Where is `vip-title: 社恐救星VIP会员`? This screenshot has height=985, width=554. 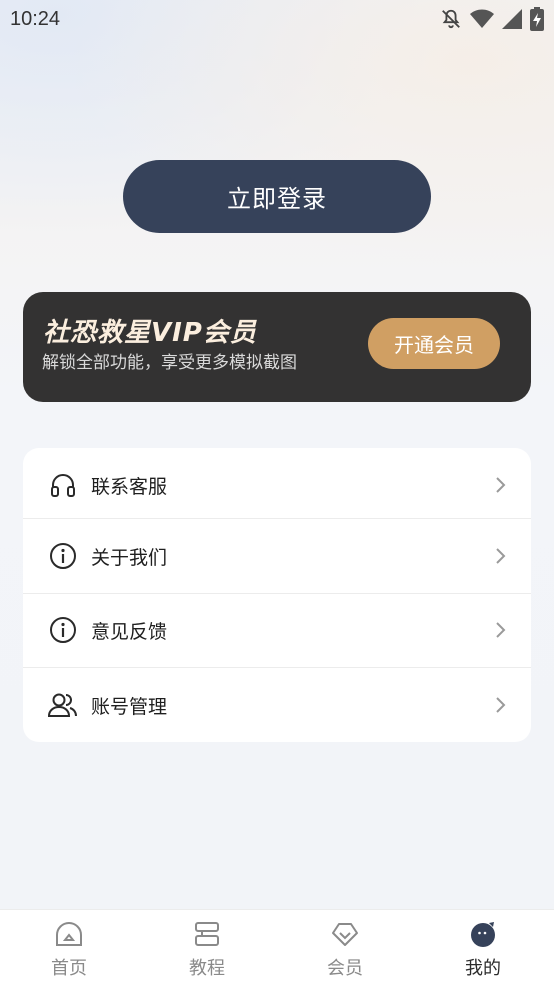
vip-title: 社恐救星VIP会员 is located at coordinates (150, 333).